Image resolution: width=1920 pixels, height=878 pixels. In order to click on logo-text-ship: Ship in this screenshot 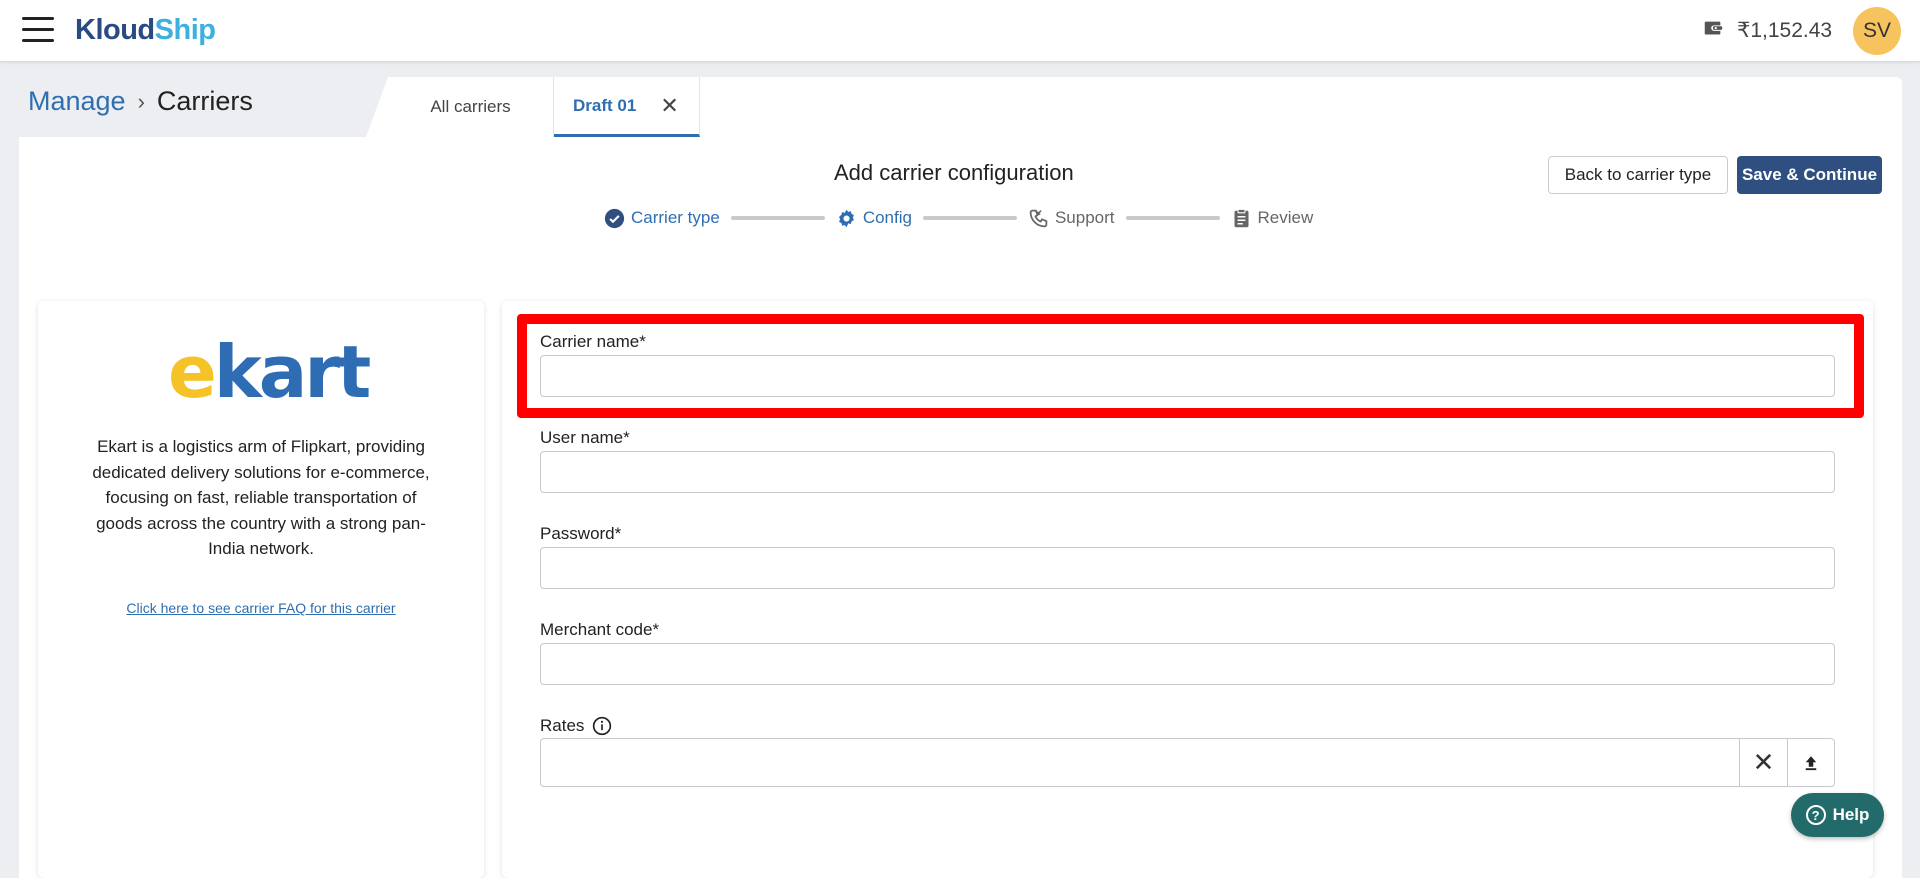, I will do `click(185, 30)`.